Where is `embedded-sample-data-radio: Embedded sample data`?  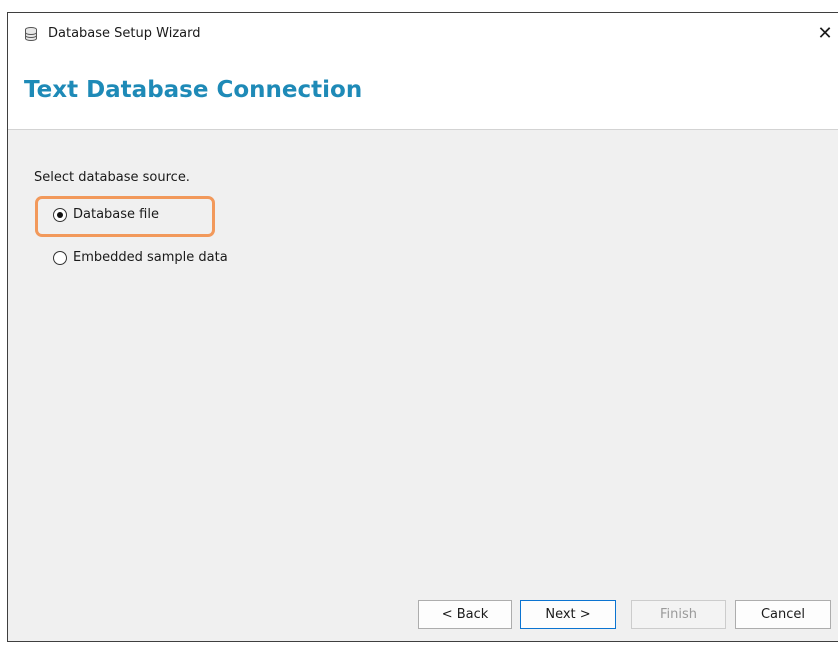 embedded-sample-data-radio: Embedded sample data is located at coordinates (140, 257).